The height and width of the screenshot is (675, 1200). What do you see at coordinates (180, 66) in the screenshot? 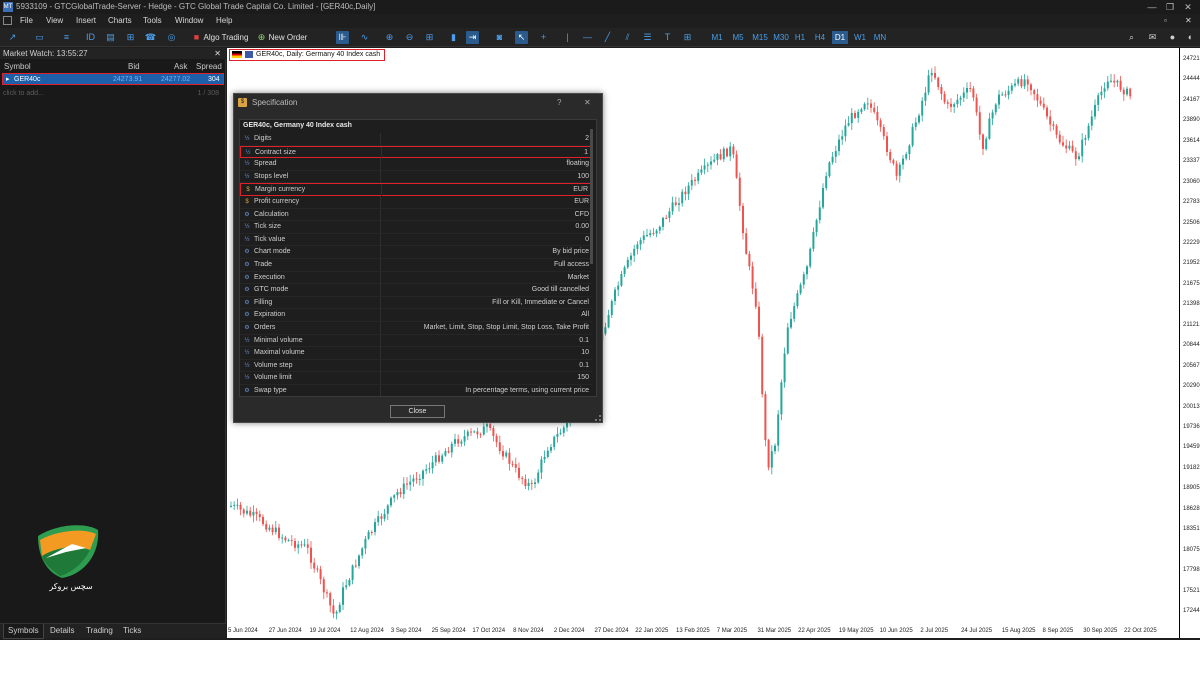
I see `col-ask: Ask` at bounding box center [180, 66].